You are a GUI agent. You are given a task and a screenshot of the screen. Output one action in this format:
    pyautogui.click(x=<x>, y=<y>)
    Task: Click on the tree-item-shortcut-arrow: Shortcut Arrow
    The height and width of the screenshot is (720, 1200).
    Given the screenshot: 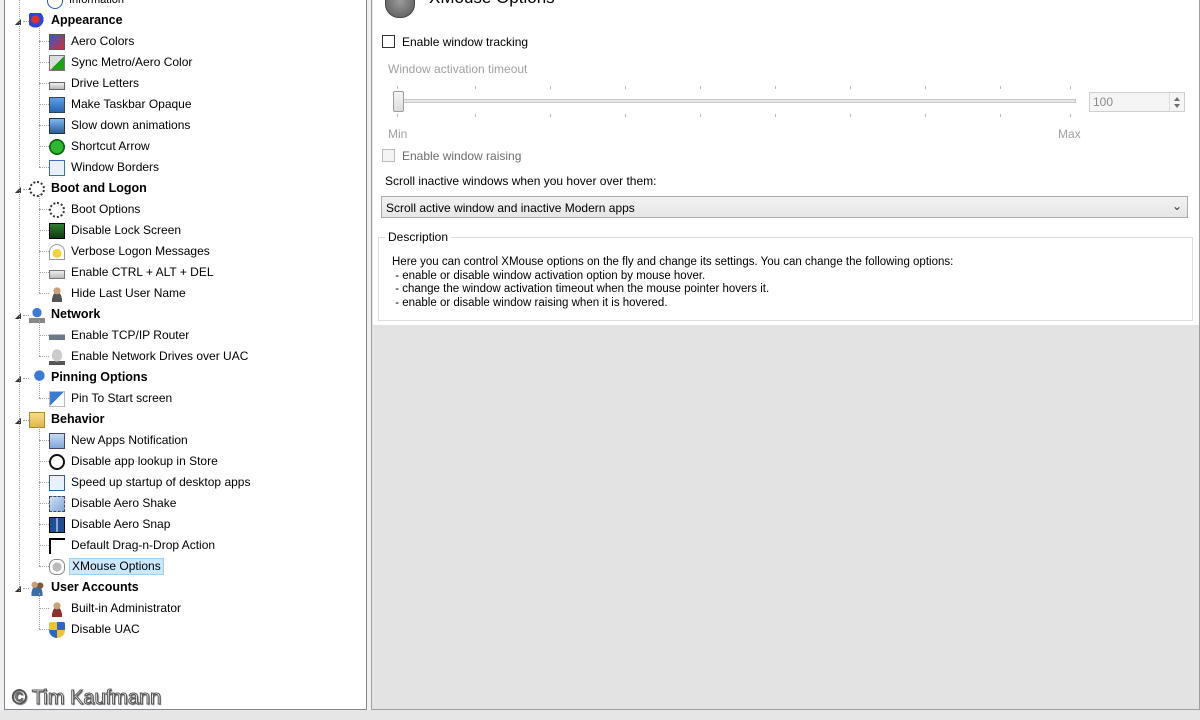 What is the action you would take?
    pyautogui.click(x=100, y=146)
    